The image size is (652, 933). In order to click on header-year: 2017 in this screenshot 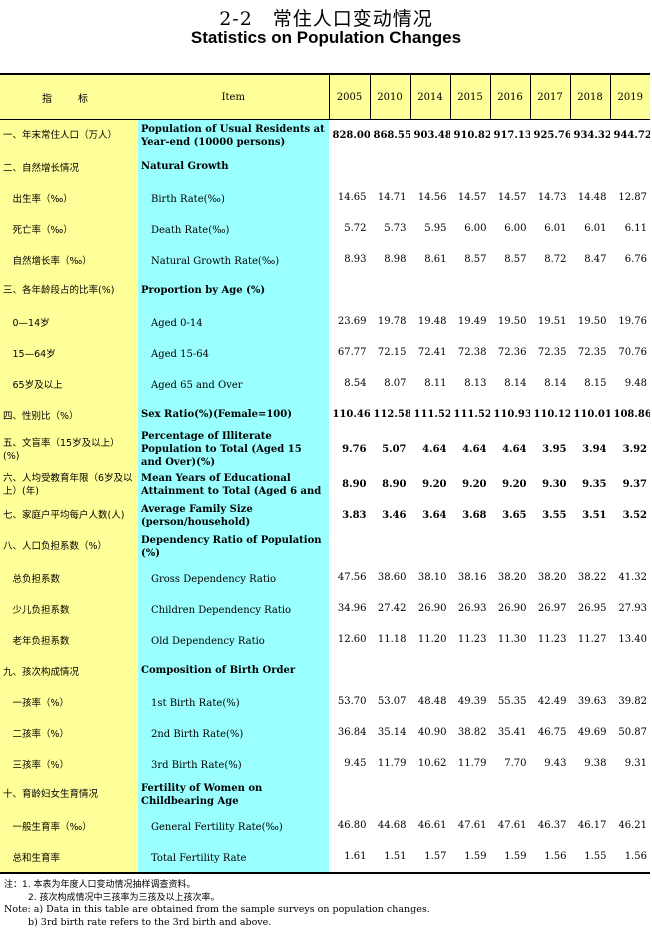, I will do `click(549, 96)`.